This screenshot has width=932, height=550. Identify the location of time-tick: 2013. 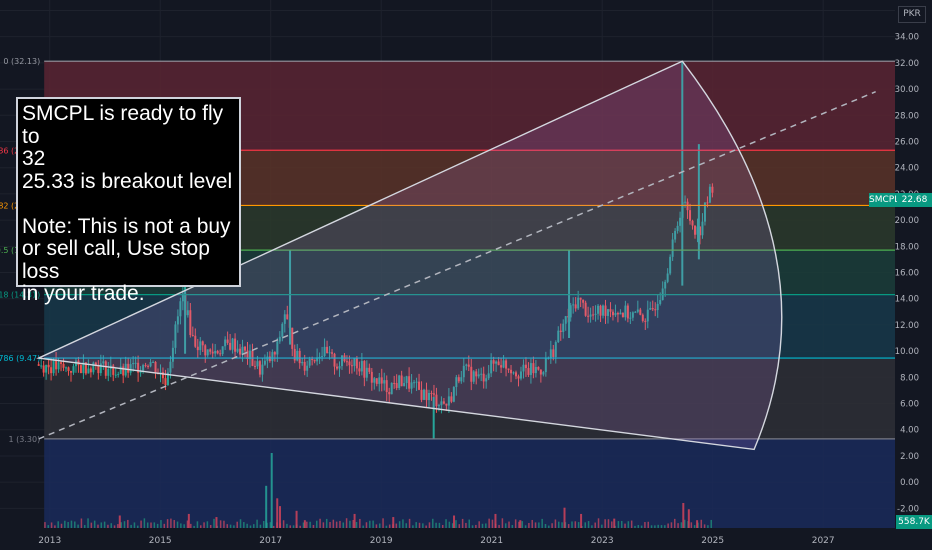
(49, 541).